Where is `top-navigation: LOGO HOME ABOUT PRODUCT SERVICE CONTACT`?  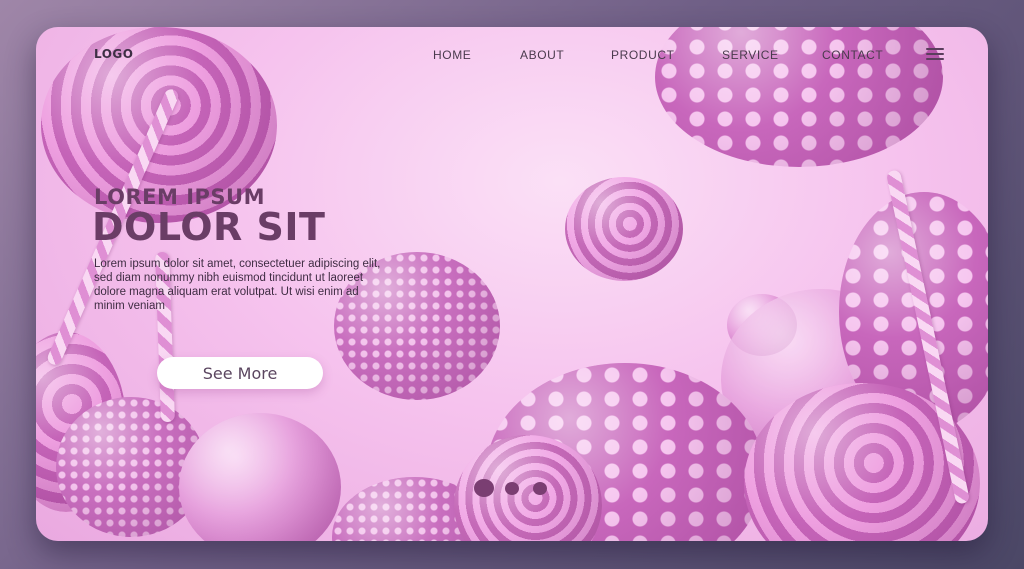 top-navigation: LOGO HOME ABOUT PRODUCT SERVICE CONTACT is located at coordinates (512, 55).